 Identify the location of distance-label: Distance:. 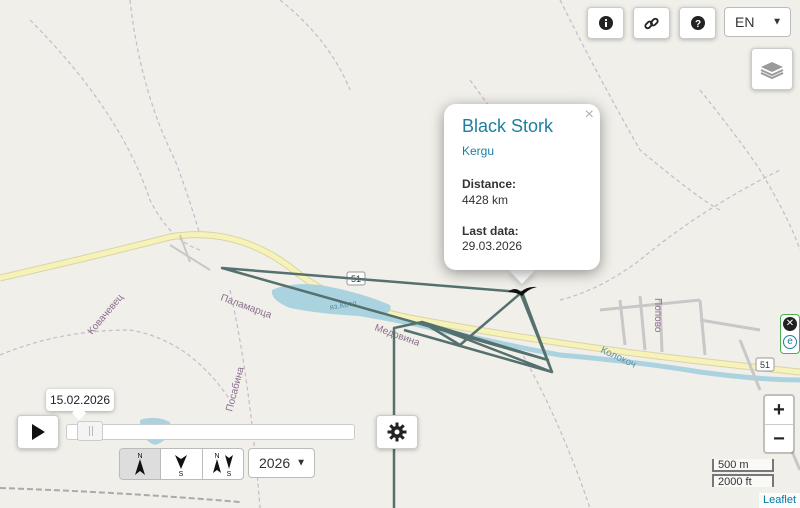
(489, 184).